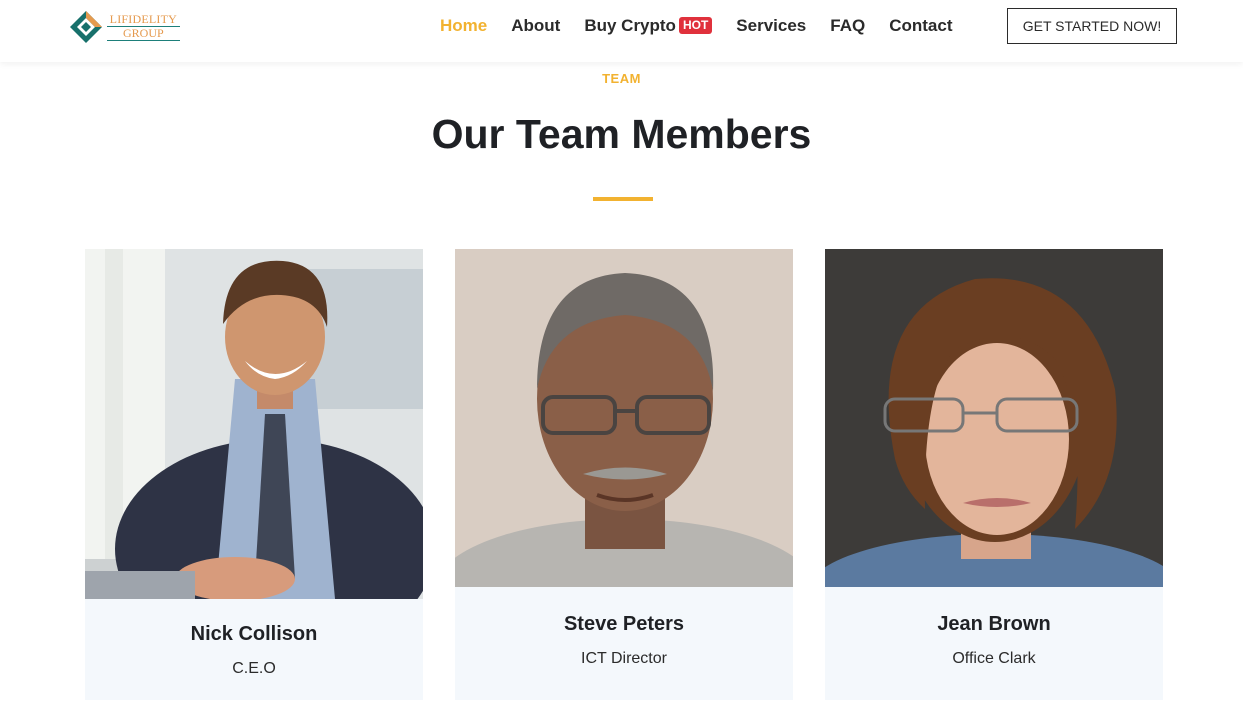  Describe the element at coordinates (624, 624) in the screenshot. I see `member-name: Steve Peters` at that location.